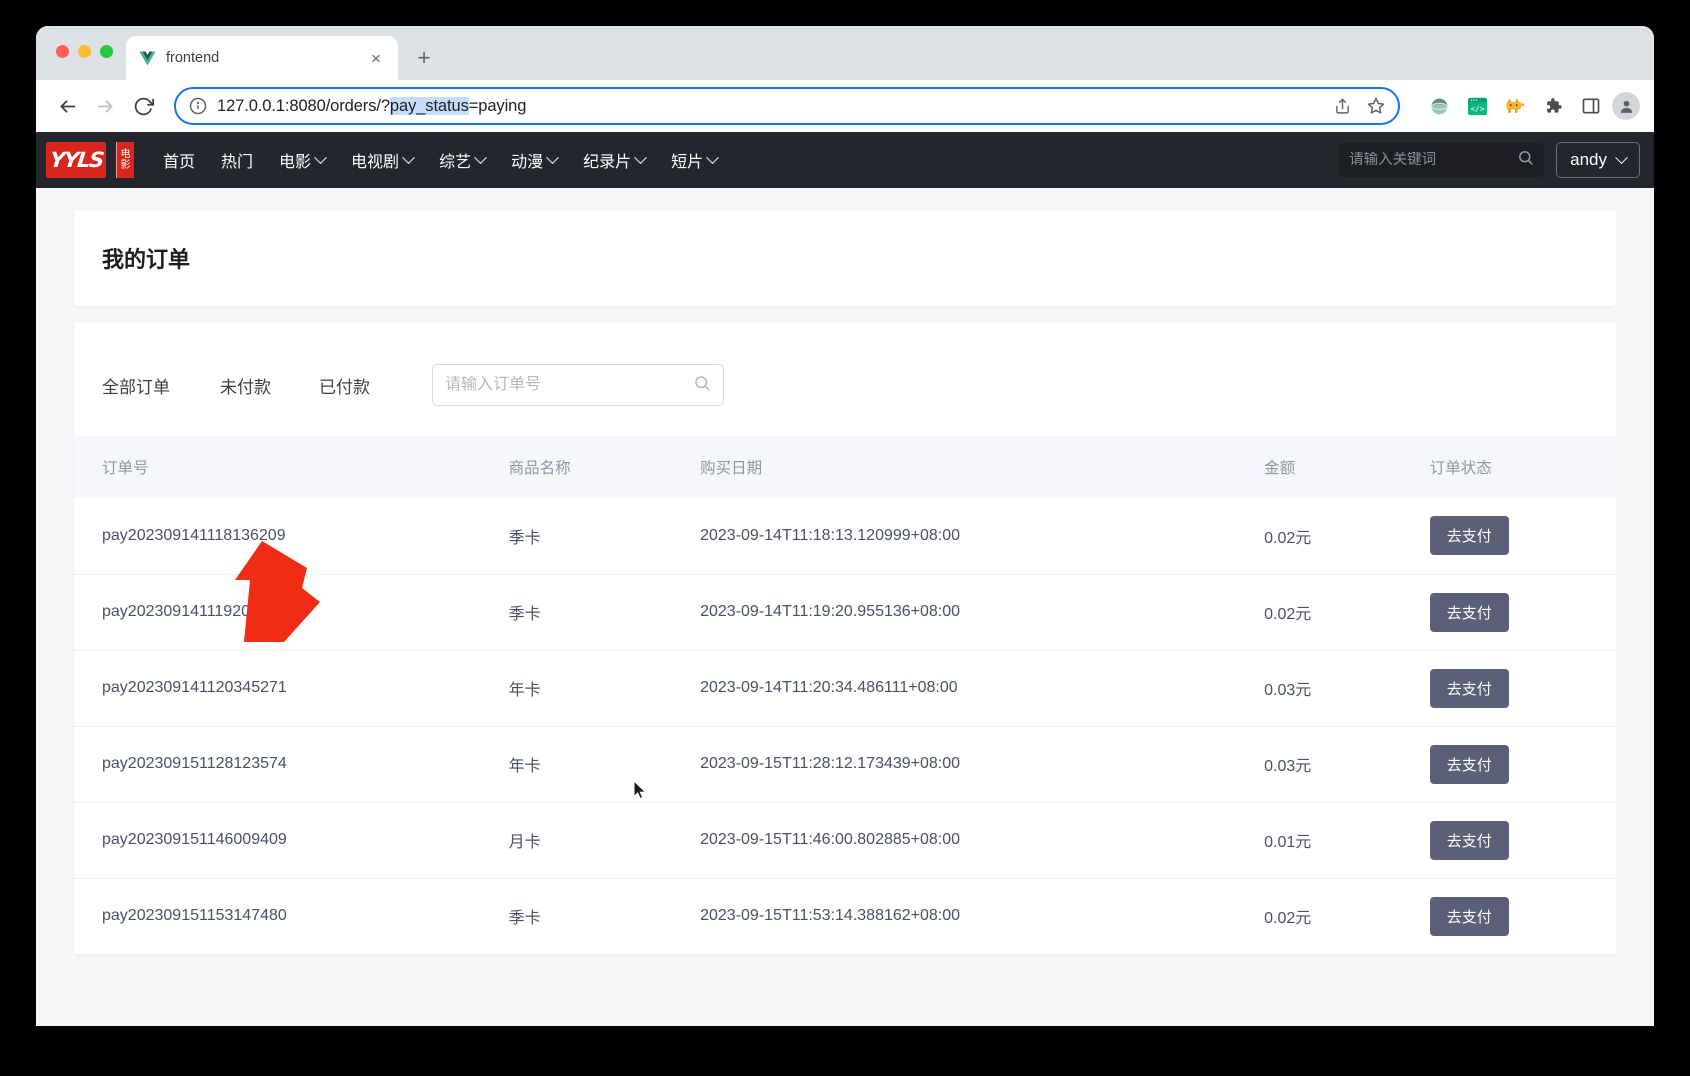 This screenshot has height=1076, width=1690. I want to click on nav-label: 首页, so click(179, 162).